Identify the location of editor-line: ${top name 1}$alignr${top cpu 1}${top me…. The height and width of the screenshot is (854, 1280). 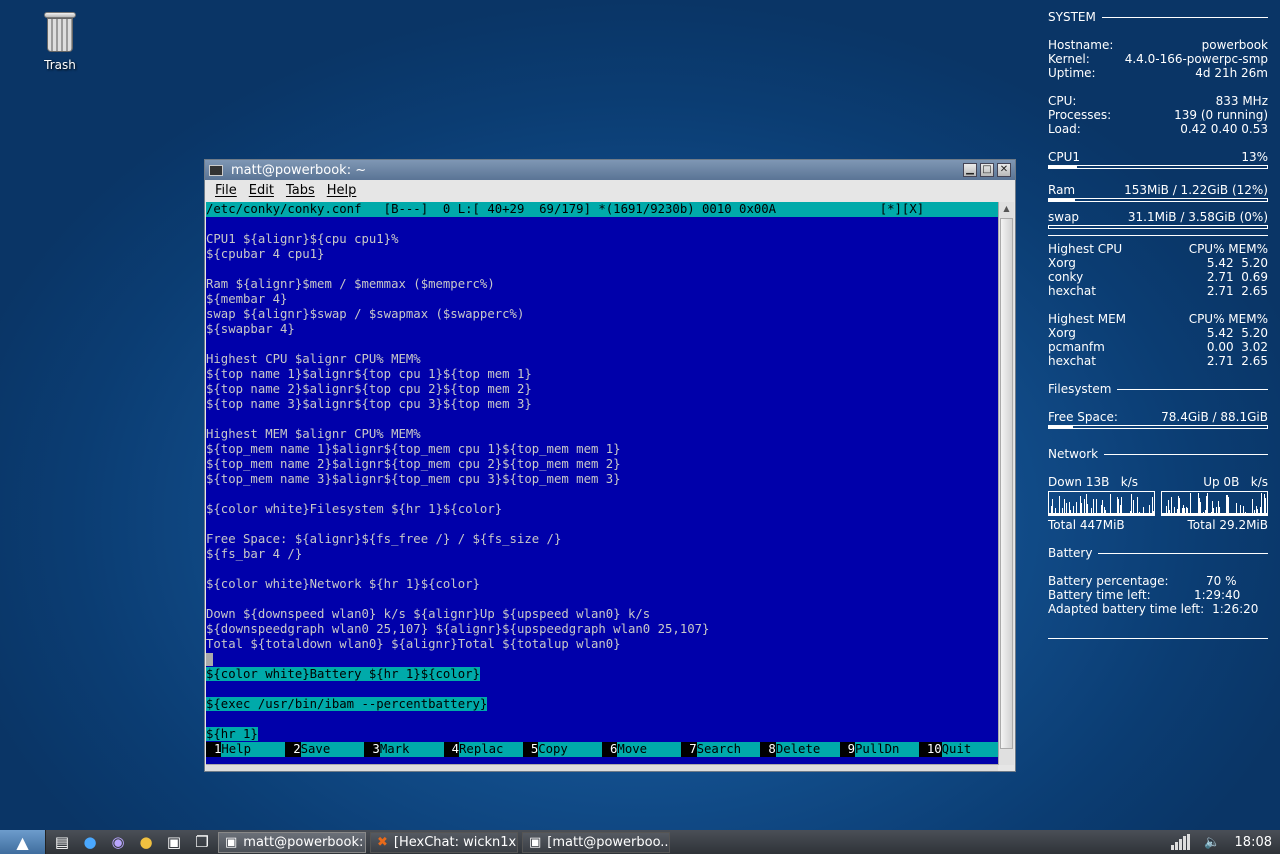
(369, 374).